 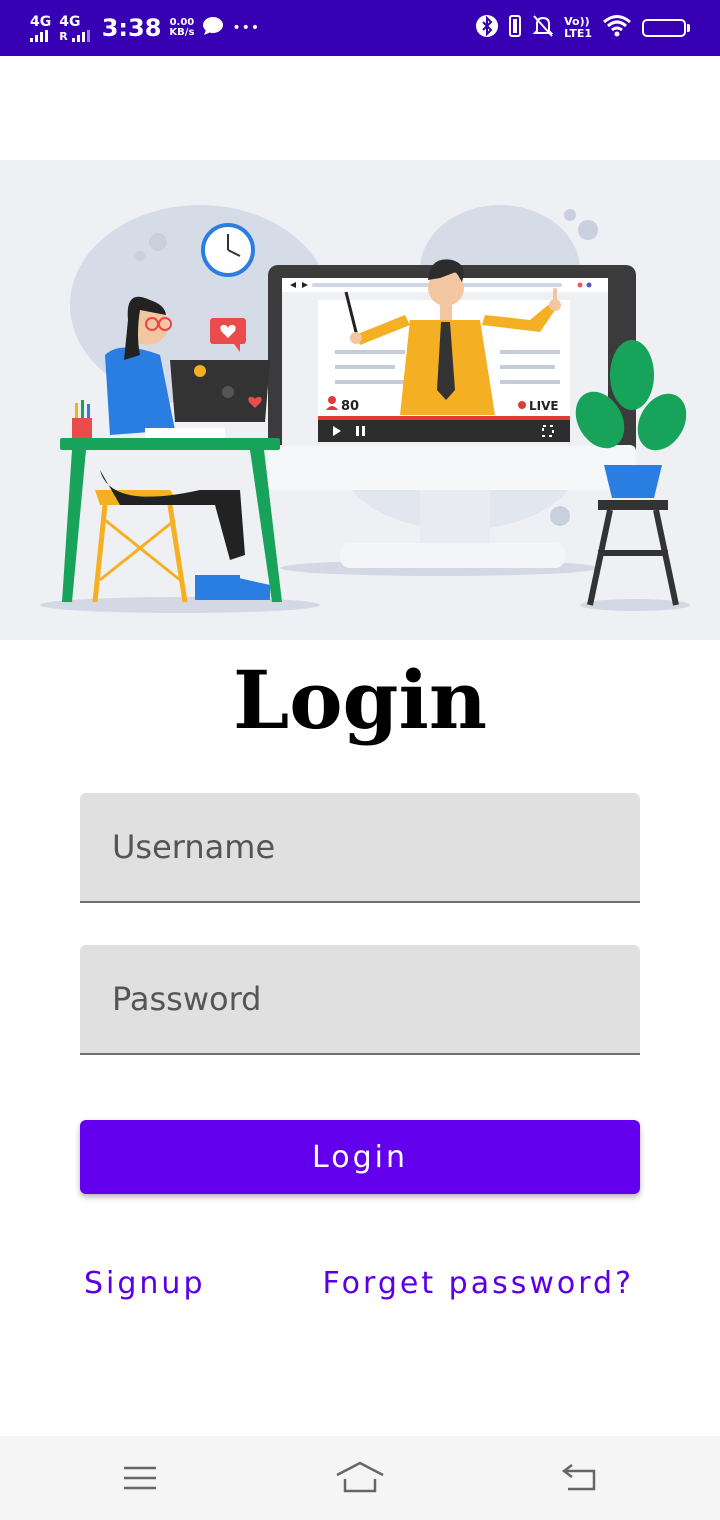 What do you see at coordinates (479, 1283) in the screenshot?
I see `forget-password-link: Forget password?` at bounding box center [479, 1283].